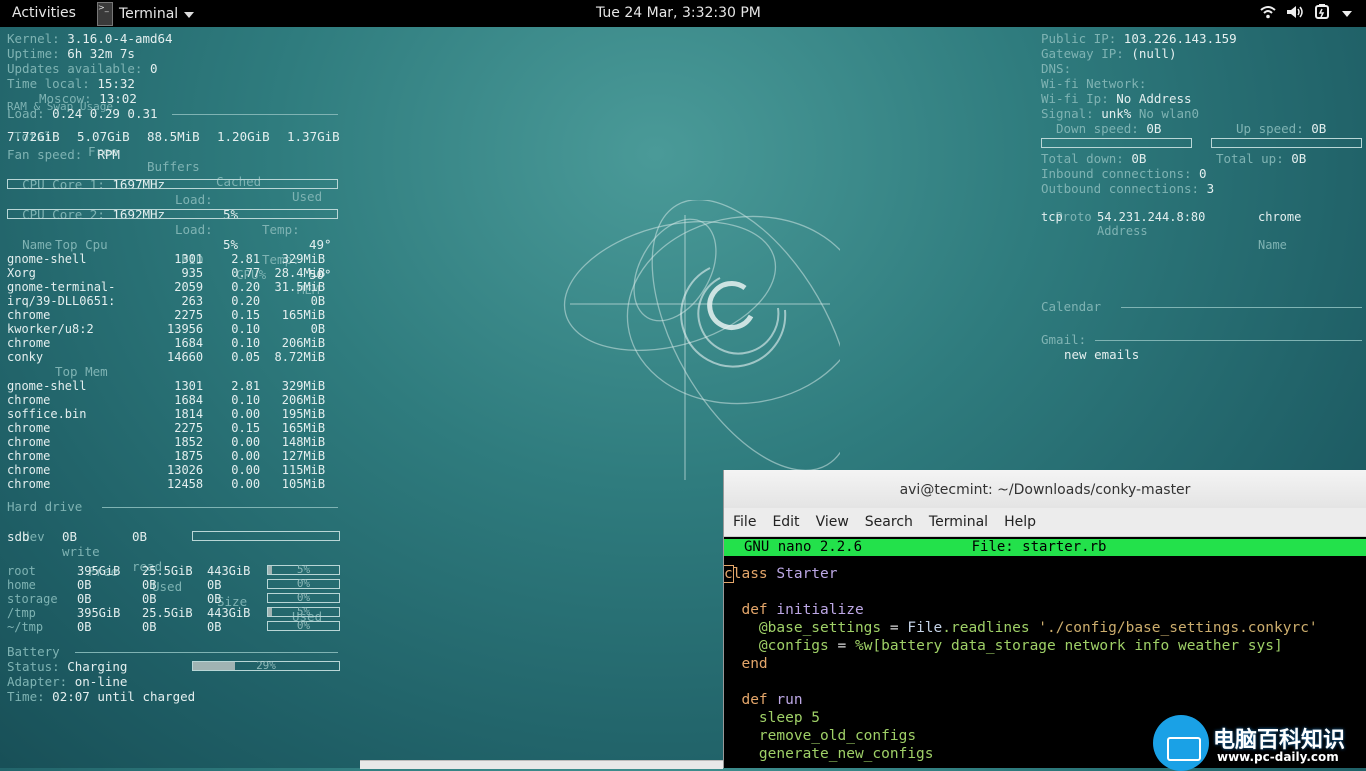 The height and width of the screenshot is (771, 1366). I want to click on menu-terminal: Terminal, so click(958, 522).